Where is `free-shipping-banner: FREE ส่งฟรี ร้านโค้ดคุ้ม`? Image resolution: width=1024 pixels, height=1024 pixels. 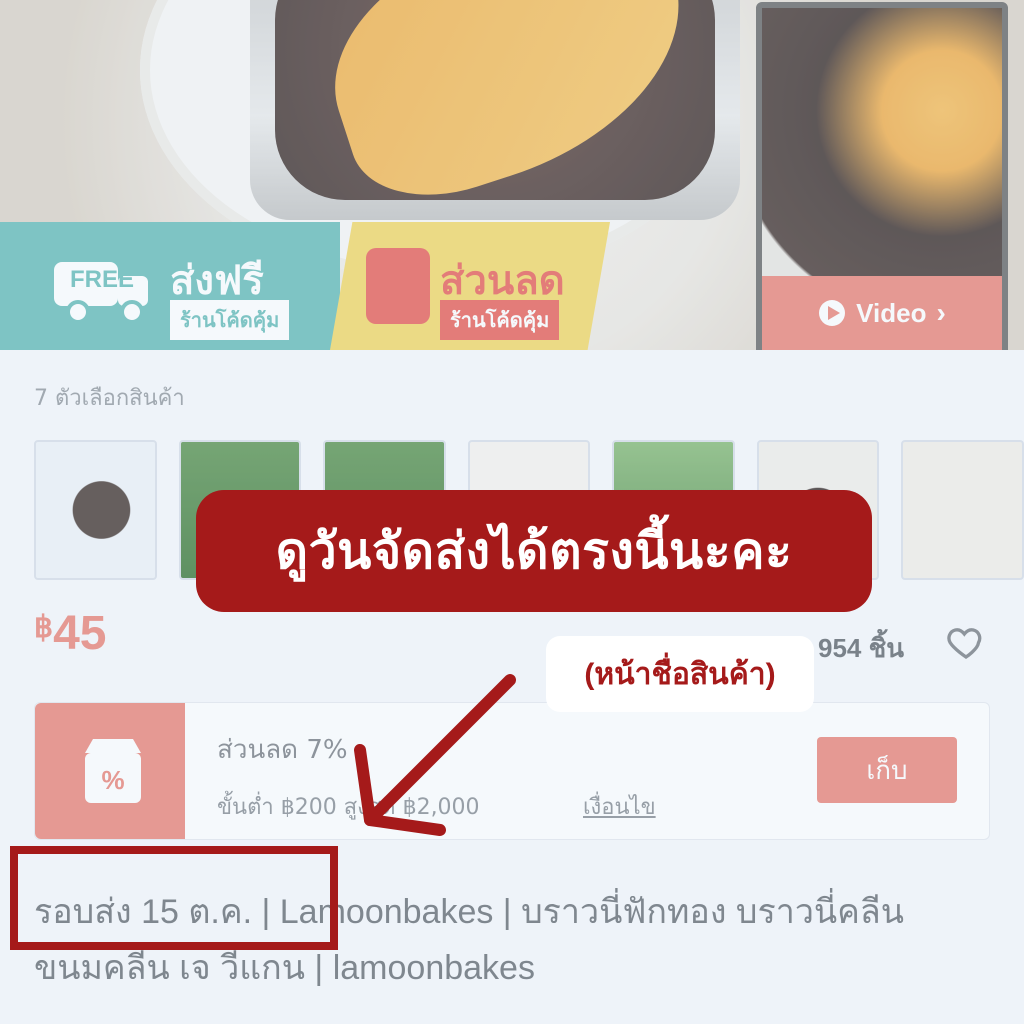 free-shipping-banner: FREE ส่งฟรี ร้านโค้ดคุ้ม is located at coordinates (170, 286).